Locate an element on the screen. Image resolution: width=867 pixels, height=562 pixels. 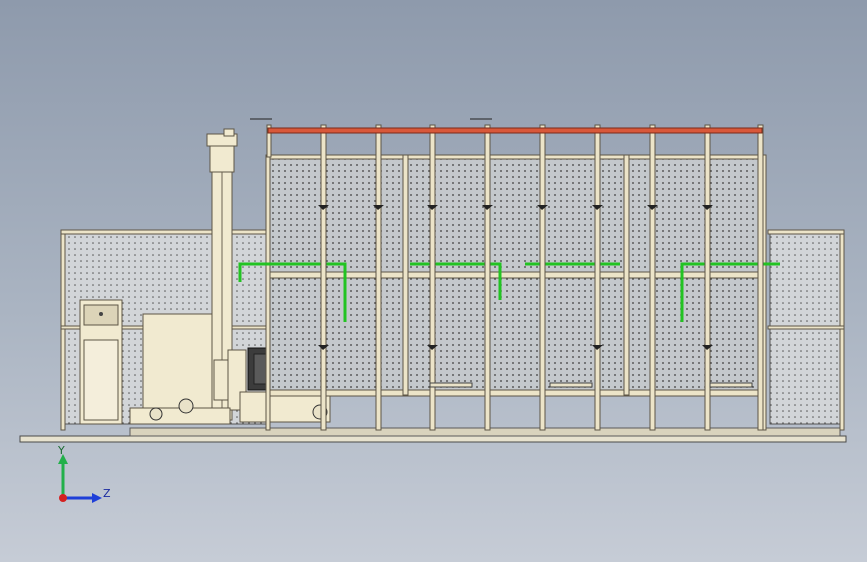
control-cabinet is located at coordinates (101, 362).